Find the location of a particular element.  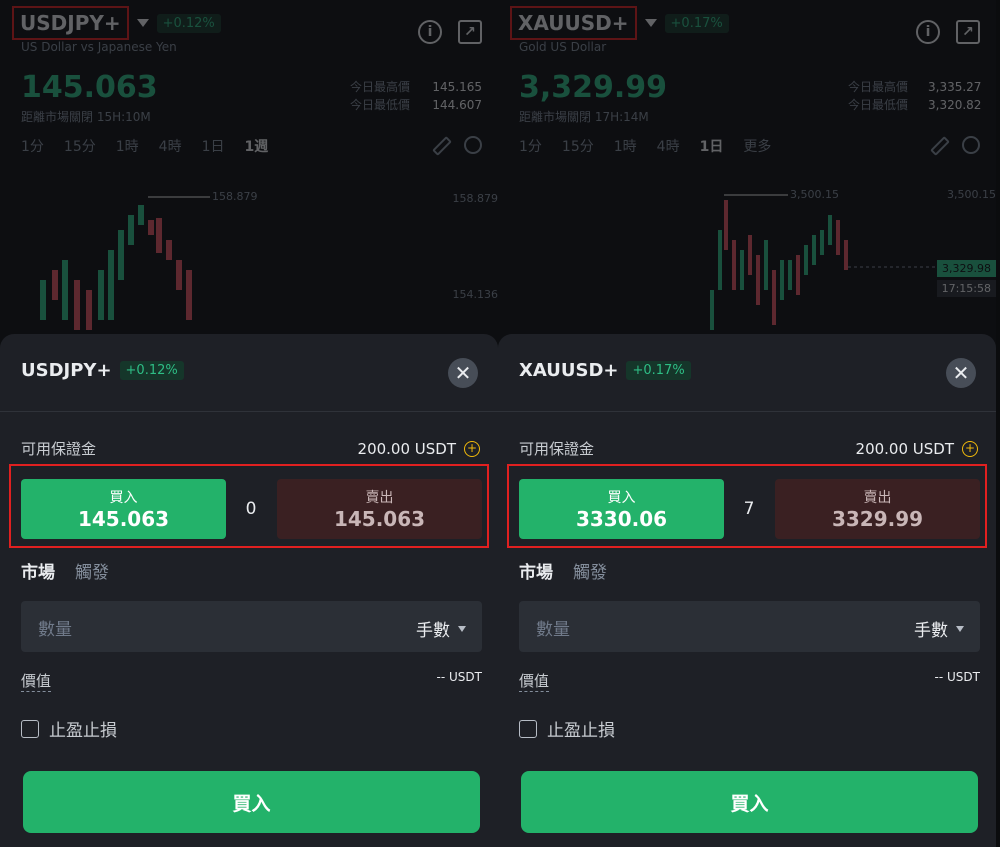

order-type-tabs: 市場 觸發 is located at coordinates (563, 570).